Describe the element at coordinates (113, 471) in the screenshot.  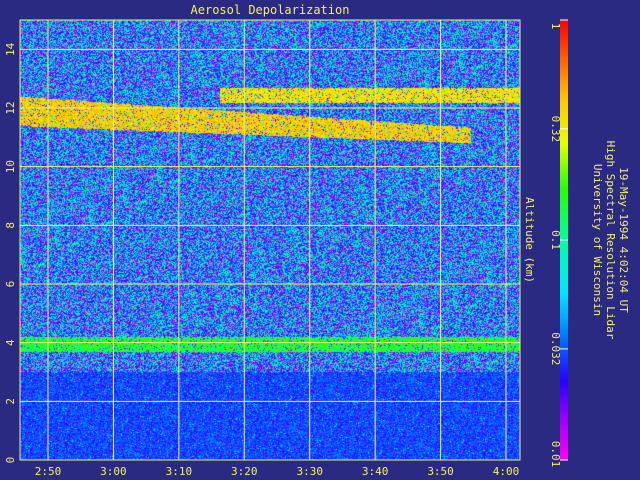
I see `x-tick-label: 3:00` at that location.